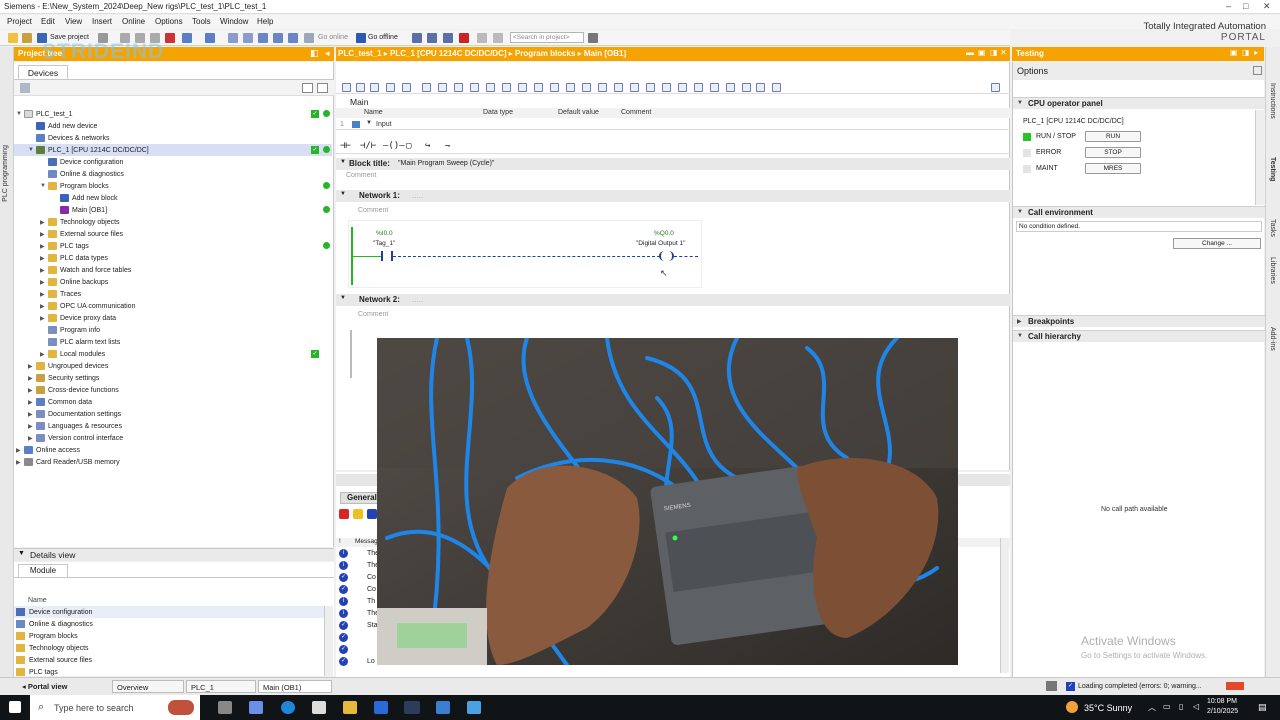  Describe the element at coordinates (1272, 339) in the screenshot. I see `tab-addins: Add-ins` at that location.